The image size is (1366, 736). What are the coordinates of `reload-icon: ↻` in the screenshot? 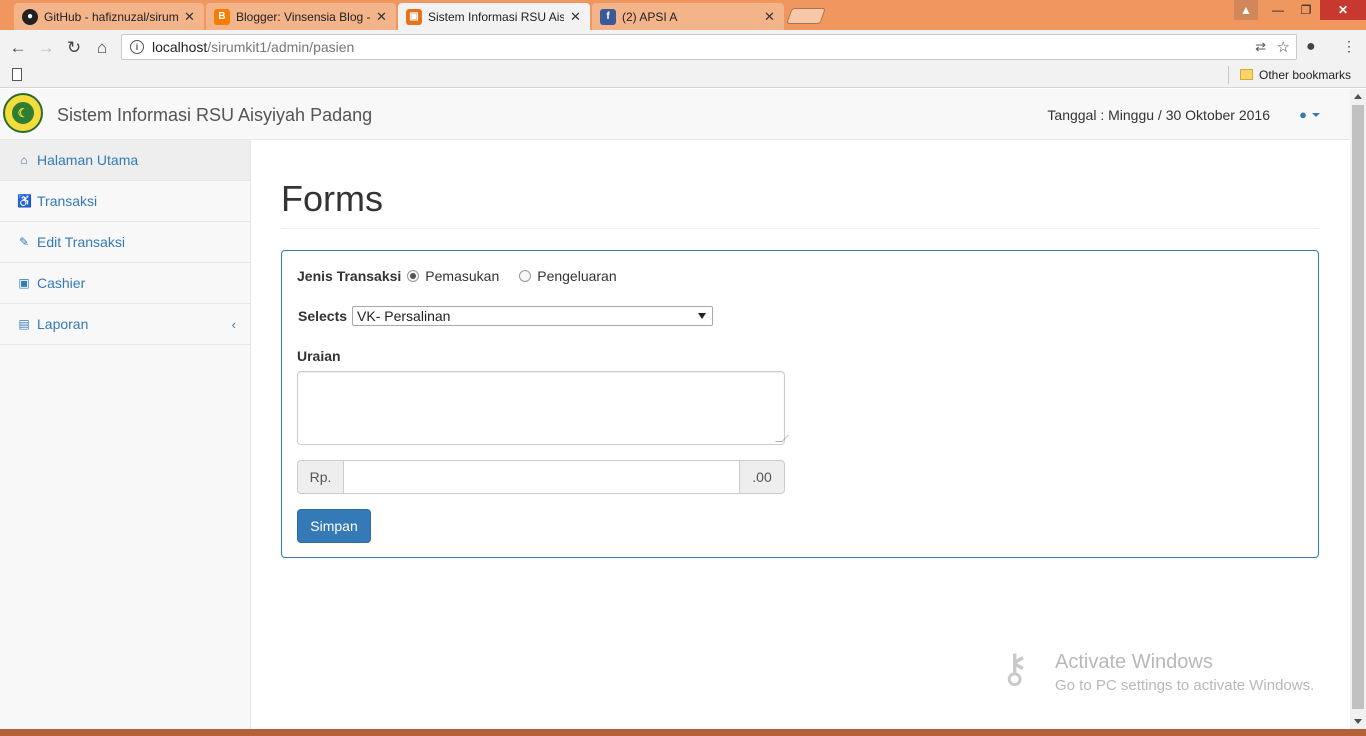 It's located at (74, 48).